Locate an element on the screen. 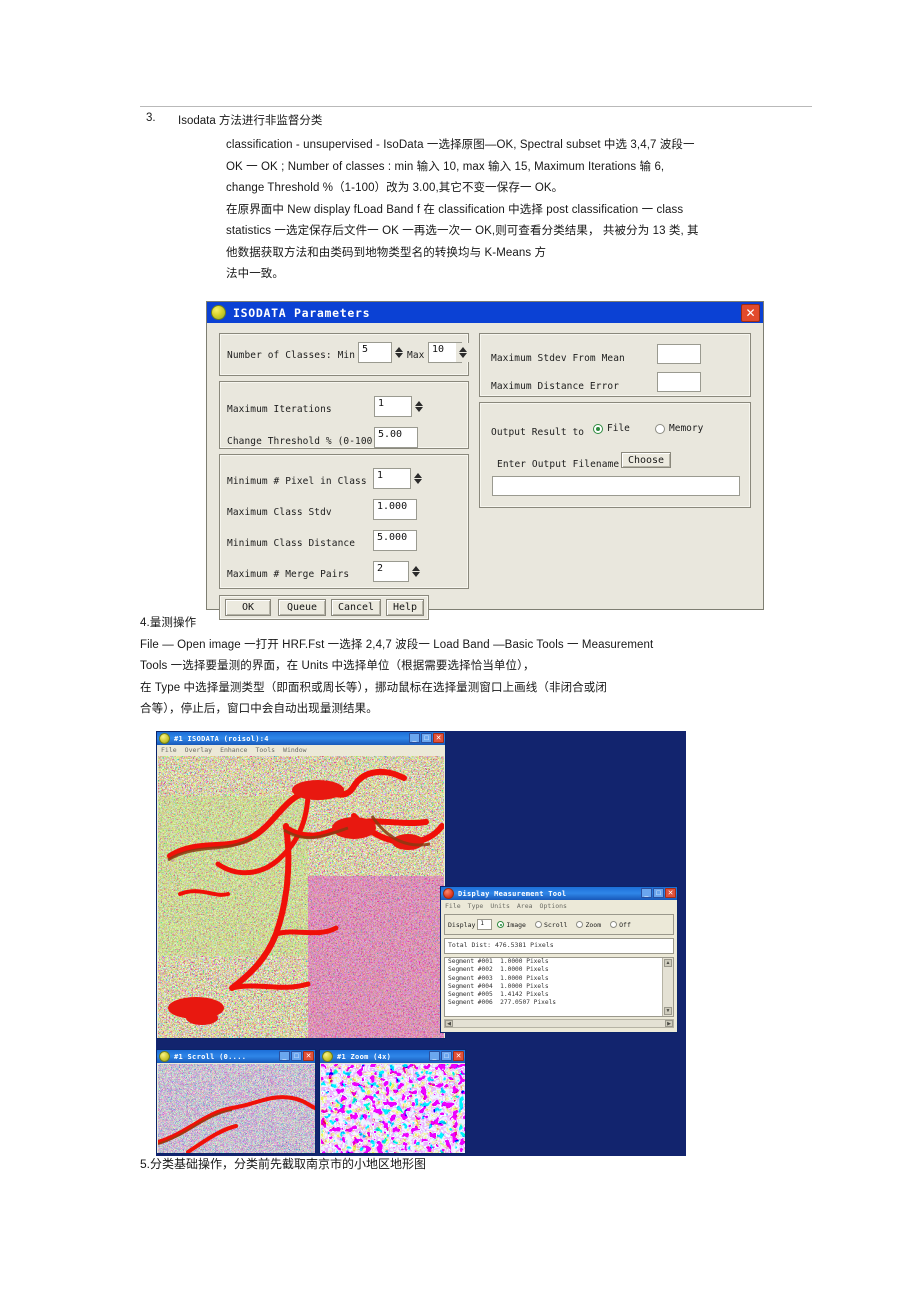 The height and width of the screenshot is (1303, 920). measurement-window-buttons: _ □ ✕ is located at coordinates (658, 893).